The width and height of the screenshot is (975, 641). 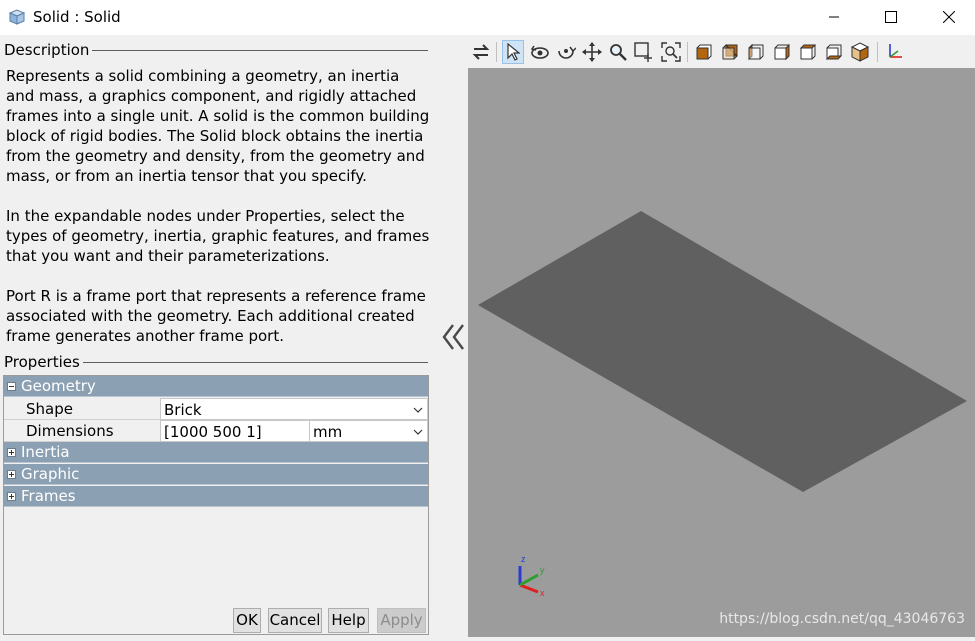 I want to click on roll-icon, so click(x=567, y=52).